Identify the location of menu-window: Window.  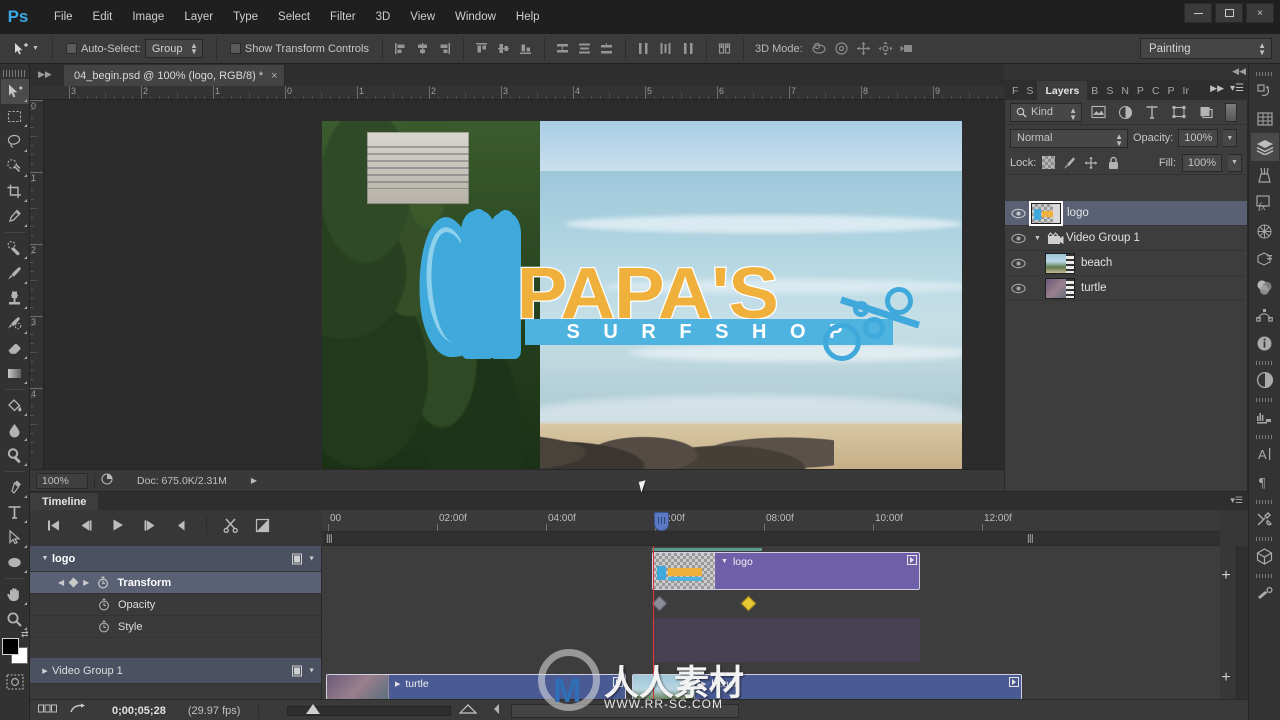
(475, 17).